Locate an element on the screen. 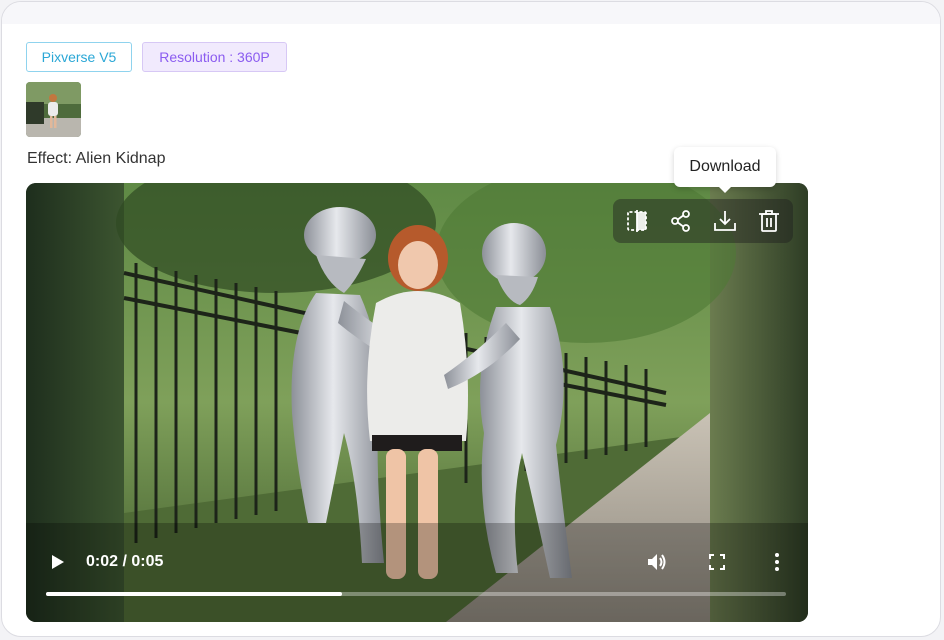 This screenshot has height=640, width=944. progress-fill is located at coordinates (194, 594).